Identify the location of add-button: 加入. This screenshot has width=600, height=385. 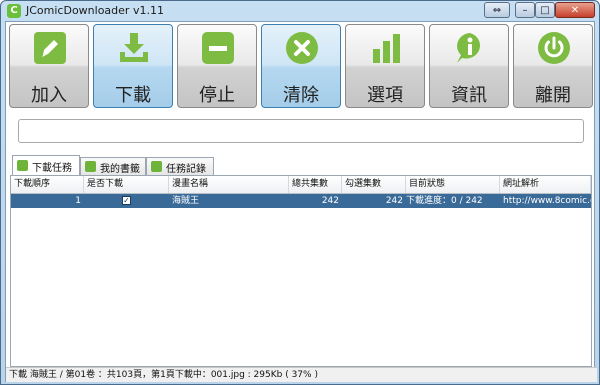
(49, 66).